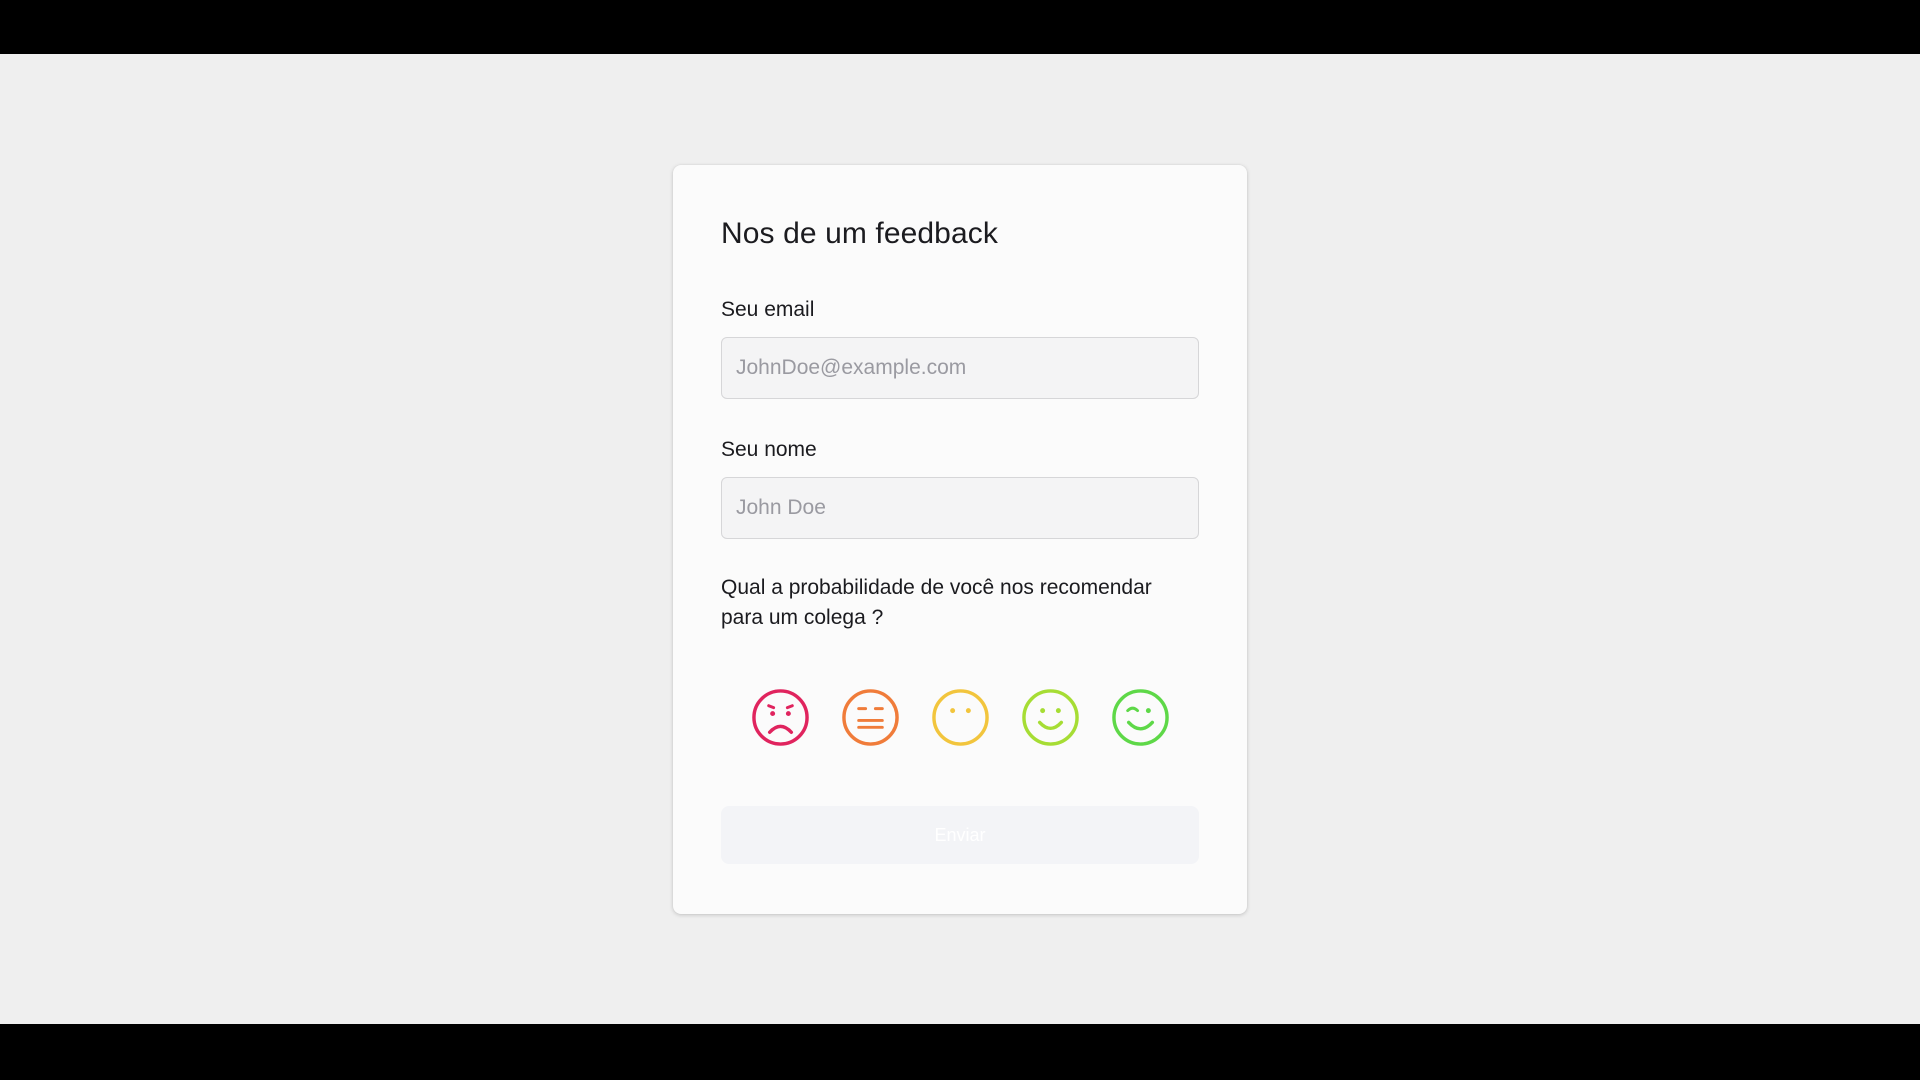 This screenshot has width=1920, height=1080. I want to click on very-sad-face-icon, so click(780, 717).